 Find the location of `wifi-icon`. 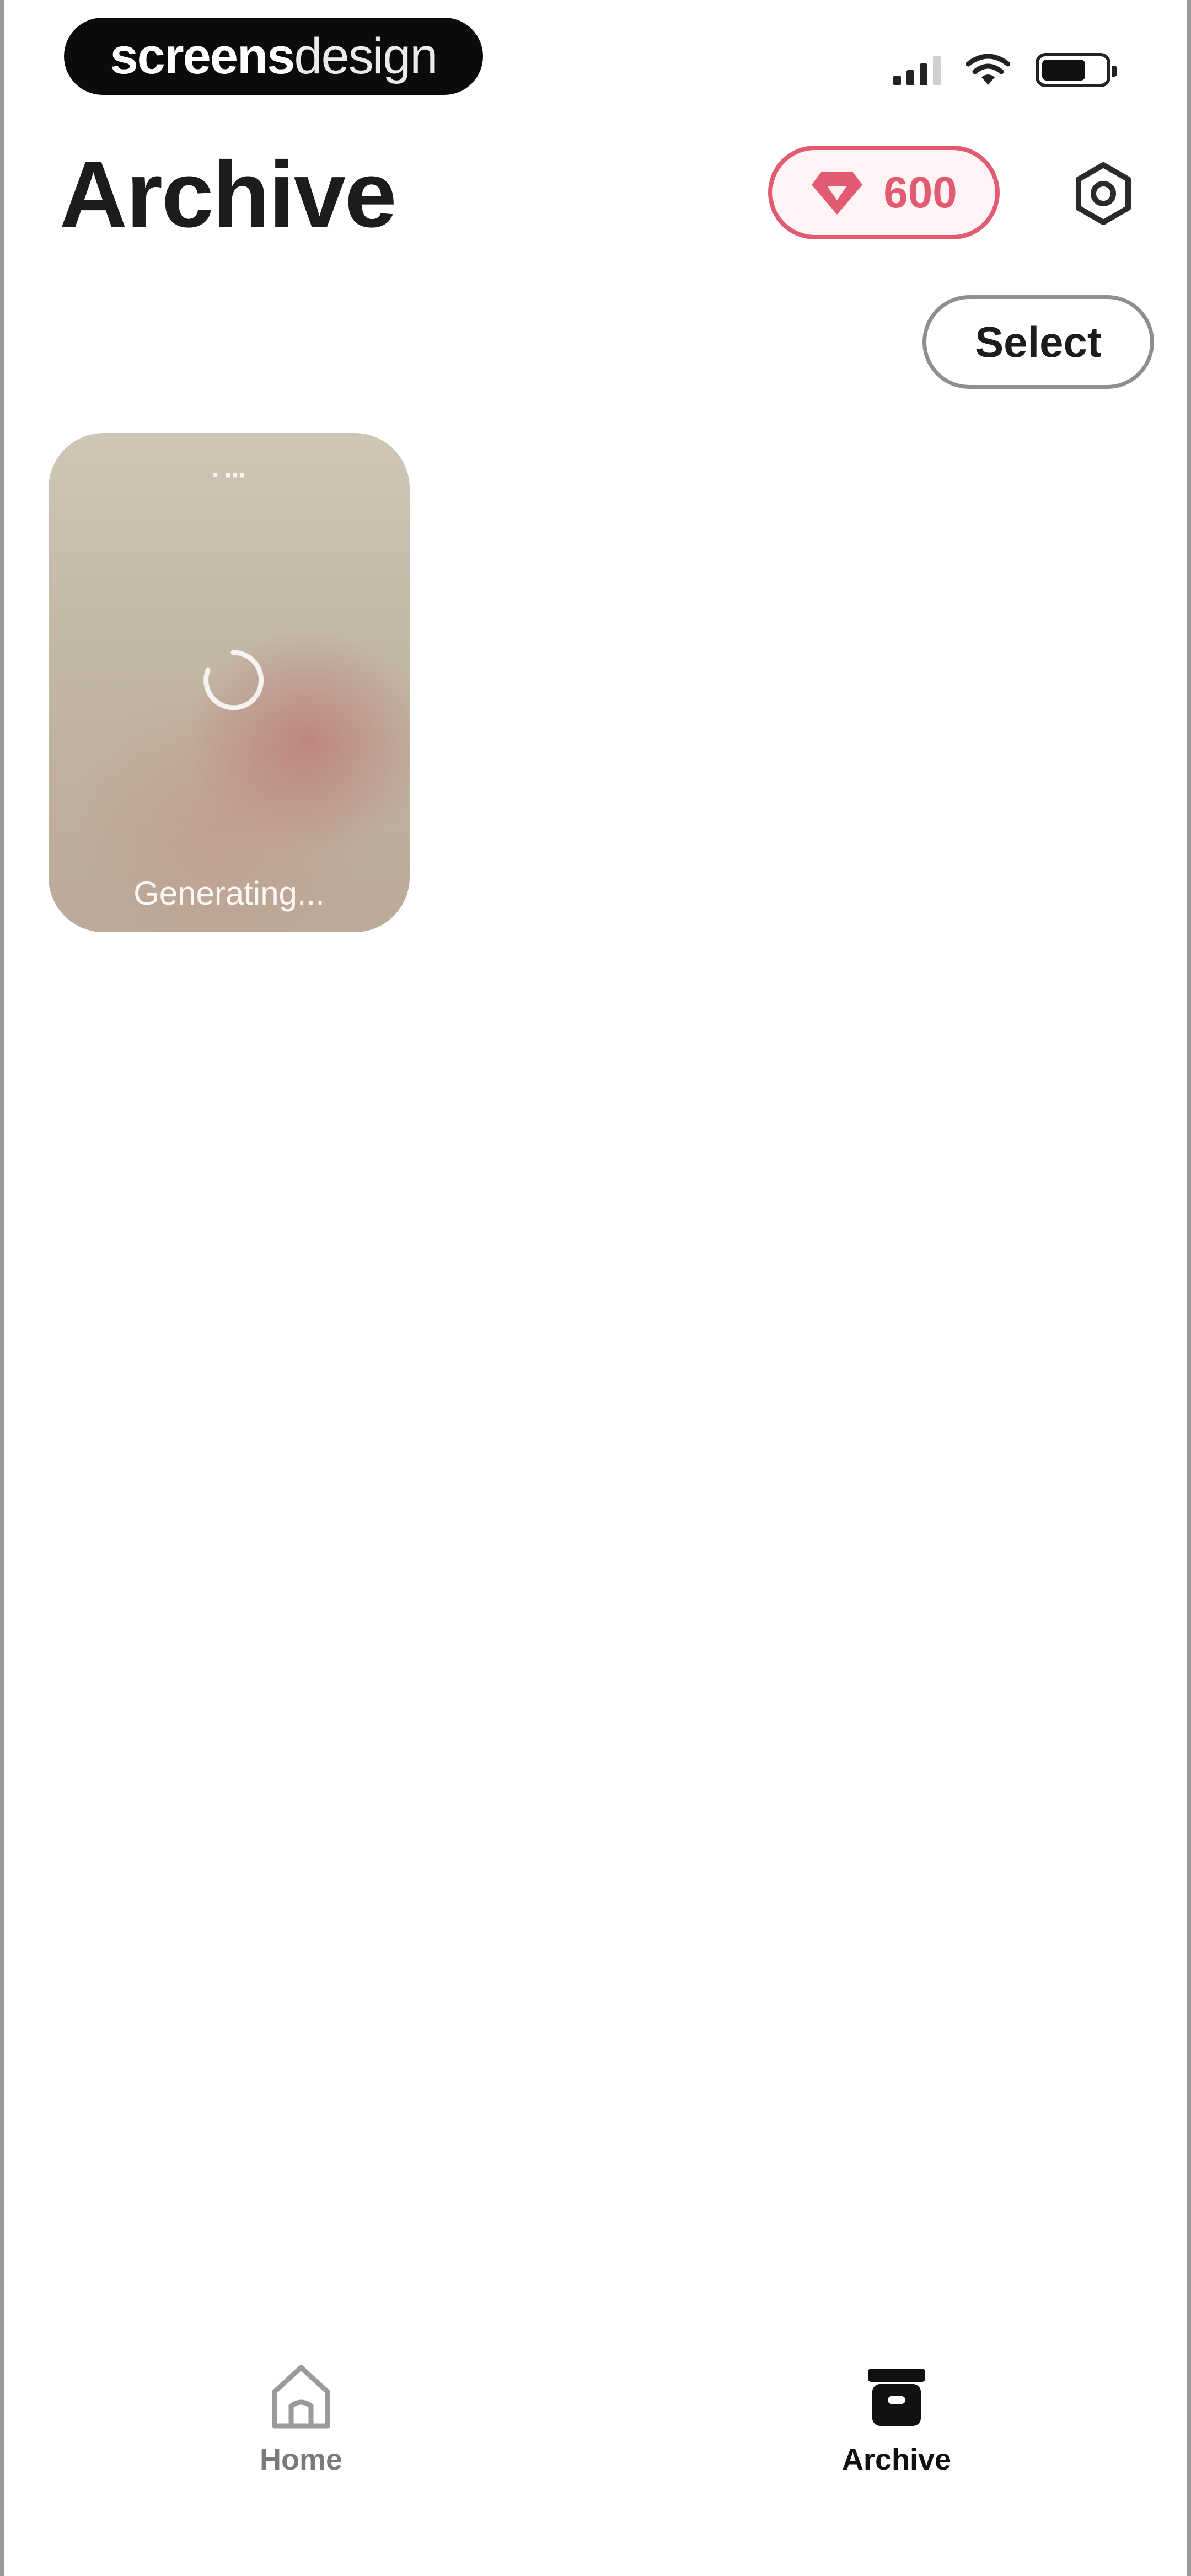

wifi-icon is located at coordinates (988, 69).